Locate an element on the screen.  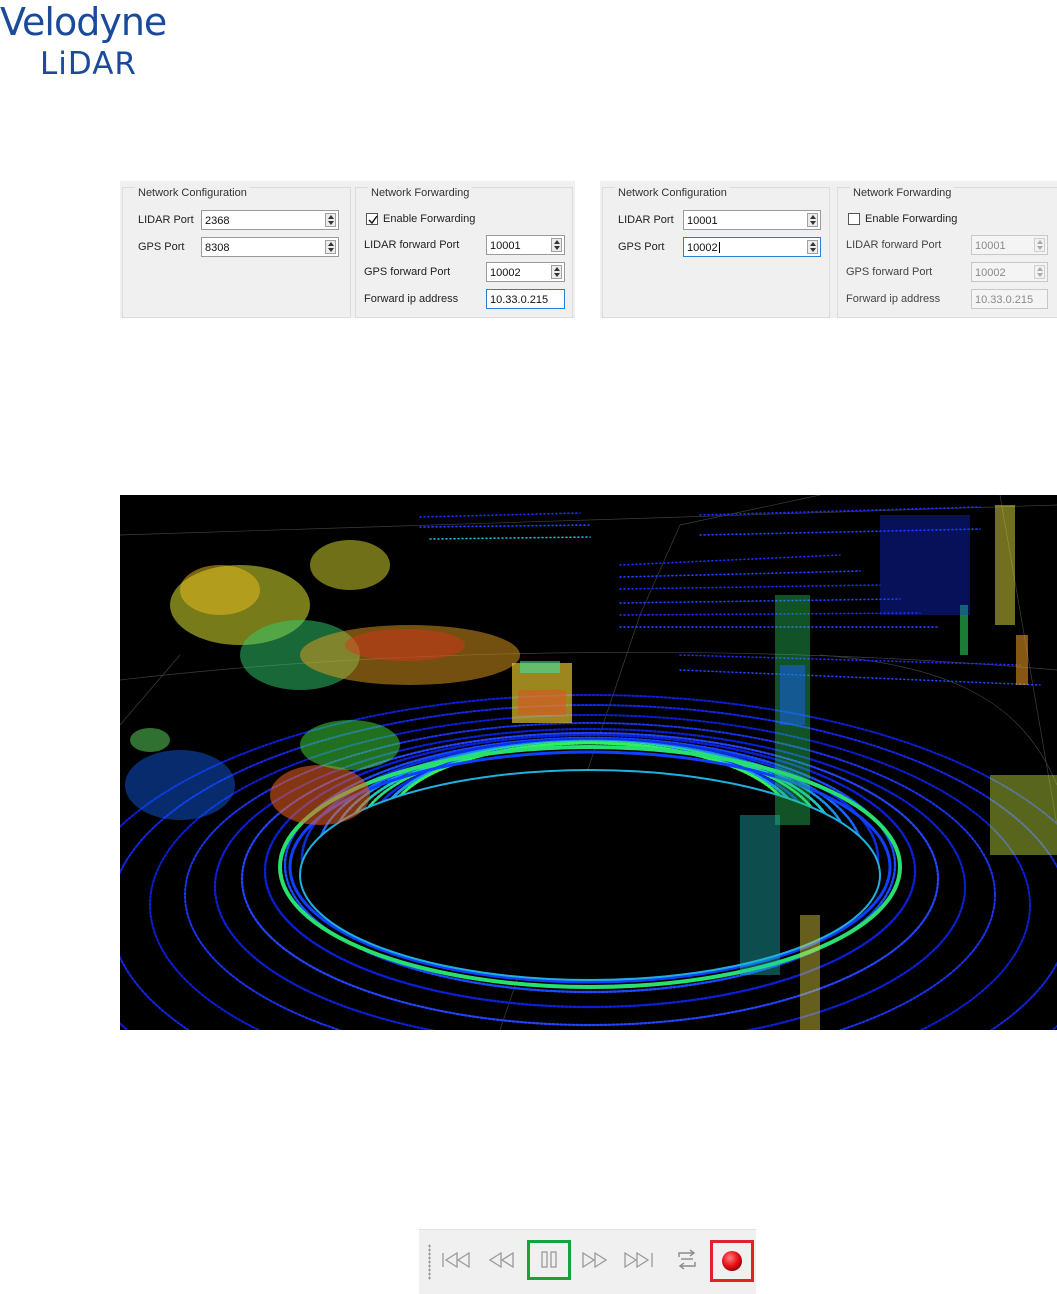
skip-to-start-button is located at coordinates (457, 1260).